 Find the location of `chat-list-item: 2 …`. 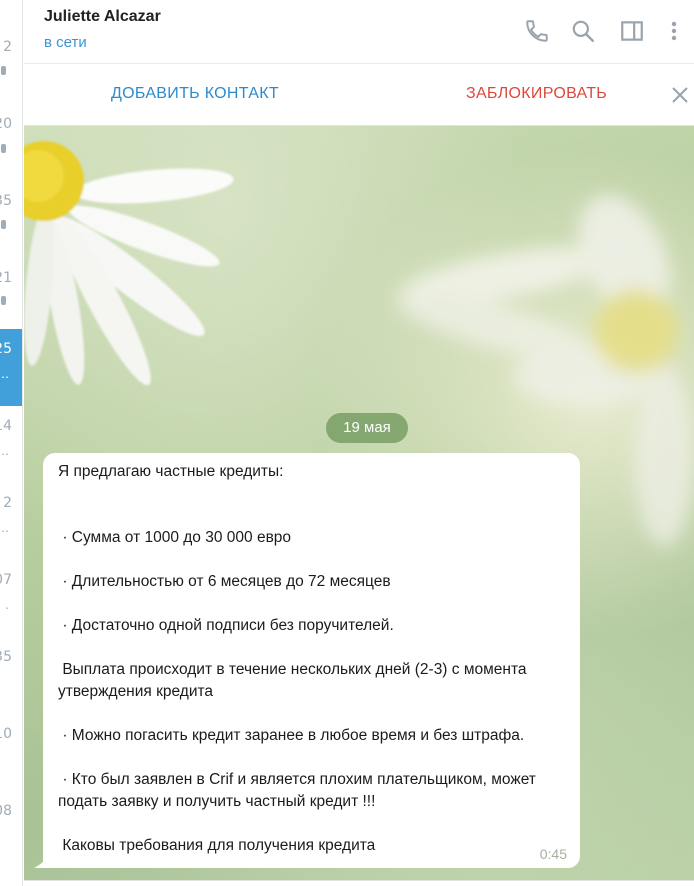

chat-list-item: 2 … is located at coordinates (11, 521).